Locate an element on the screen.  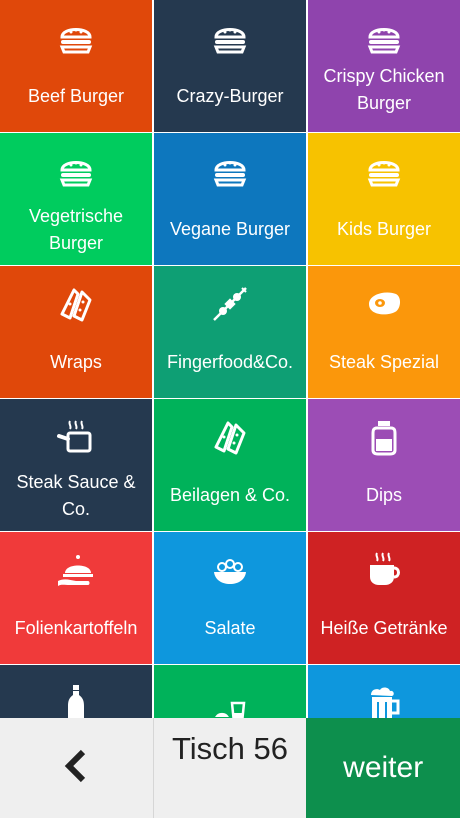
tile-label: Fingerfood&Co. is located at coordinates (230, 362).